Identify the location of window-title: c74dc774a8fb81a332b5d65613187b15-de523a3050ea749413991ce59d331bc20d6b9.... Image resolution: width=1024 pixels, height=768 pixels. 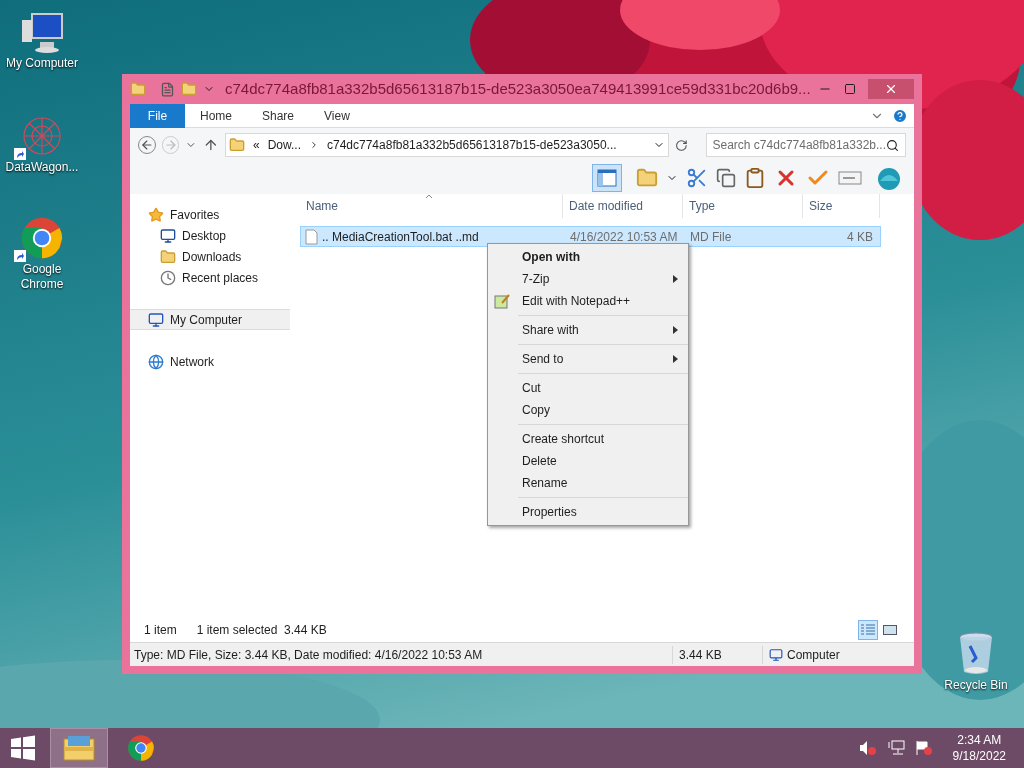
(518, 88).